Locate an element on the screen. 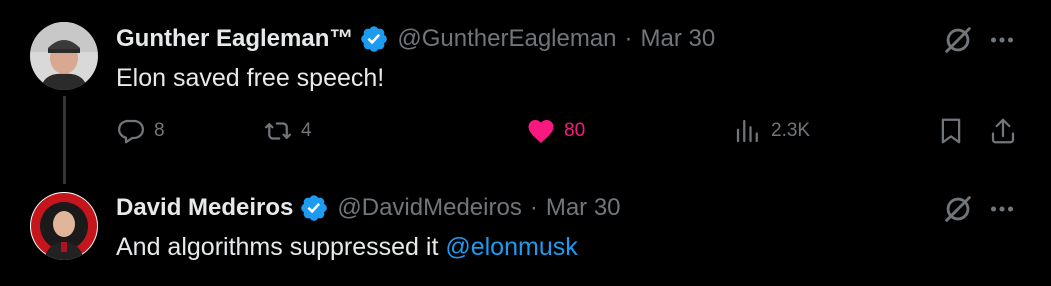  tweet-actions: 8 4 80 2.3K is located at coordinates (571, 132).